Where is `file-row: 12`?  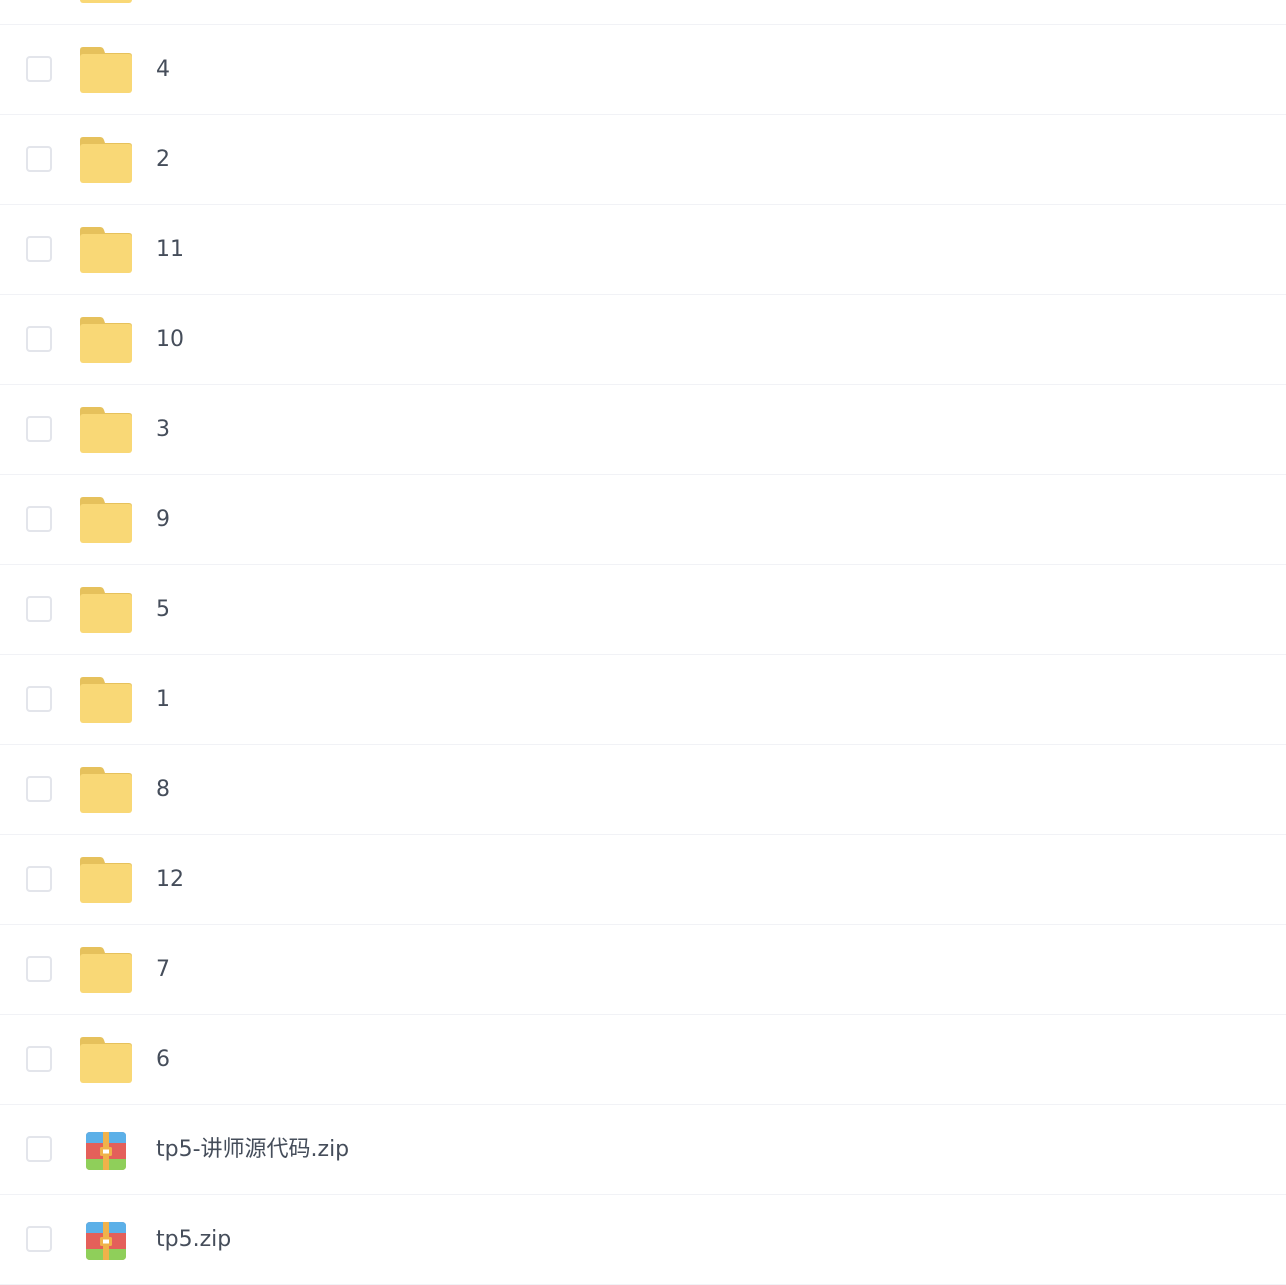 file-row: 12 is located at coordinates (643, 880).